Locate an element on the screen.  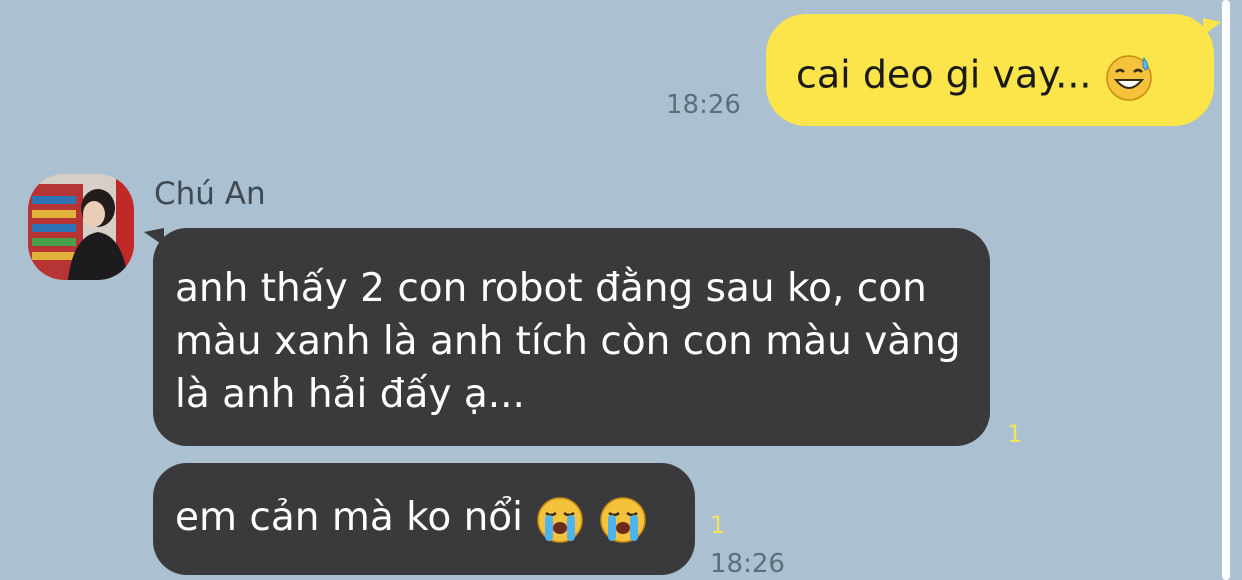
avatar-photo is located at coordinates (81, 227).